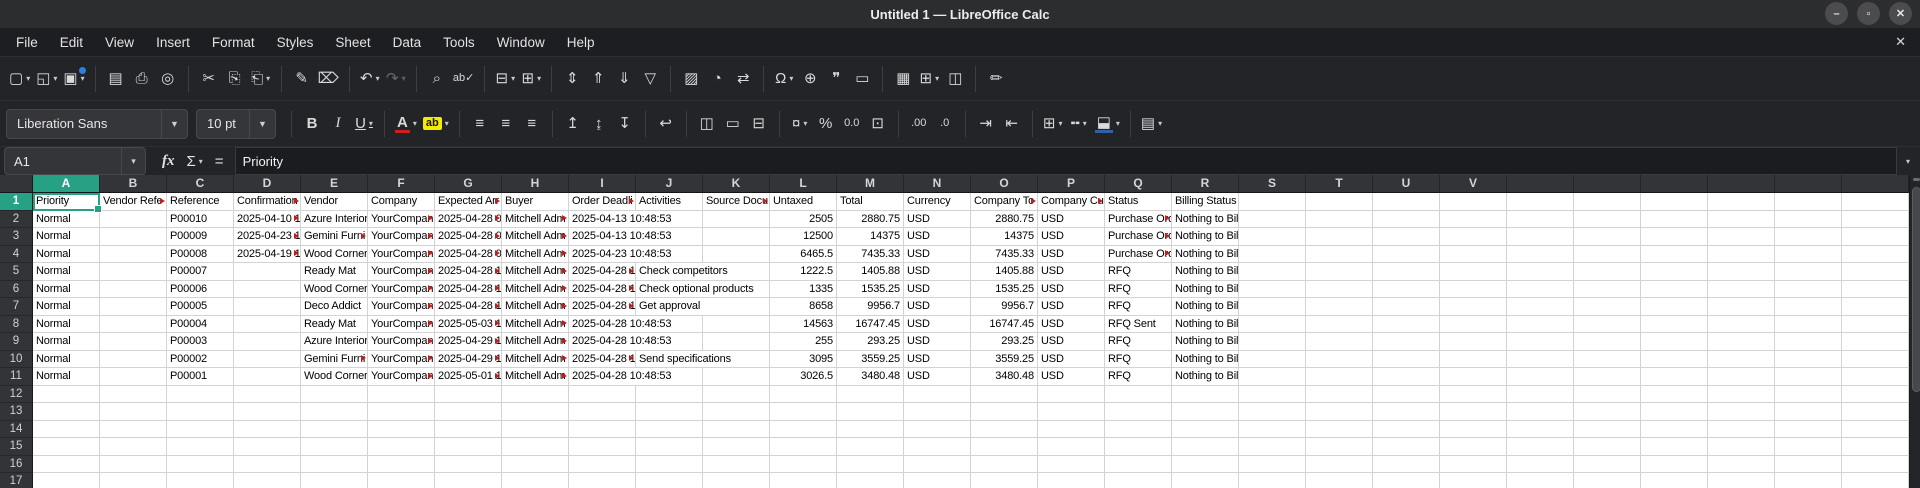  Describe the element at coordinates (535, 237) in the screenshot. I see `cell-H3: Mitchell Adm` at that location.